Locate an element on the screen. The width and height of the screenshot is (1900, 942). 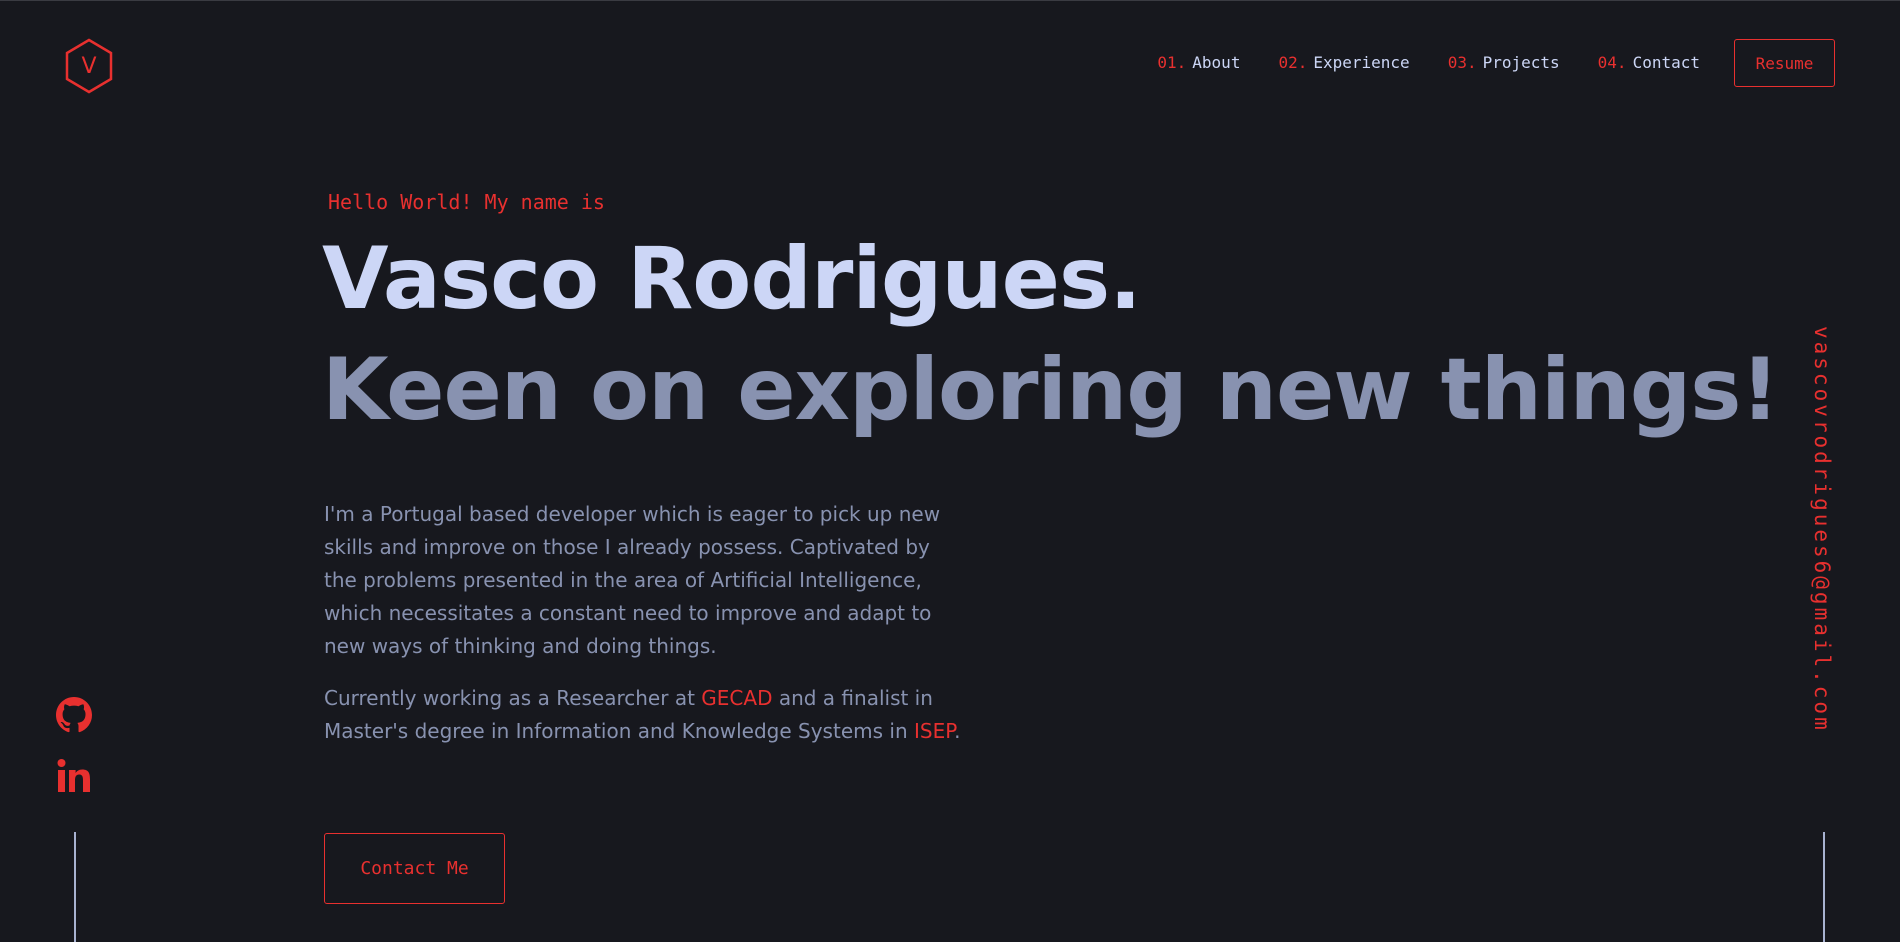
linkedin-icon-graphic is located at coordinates (73, 775).